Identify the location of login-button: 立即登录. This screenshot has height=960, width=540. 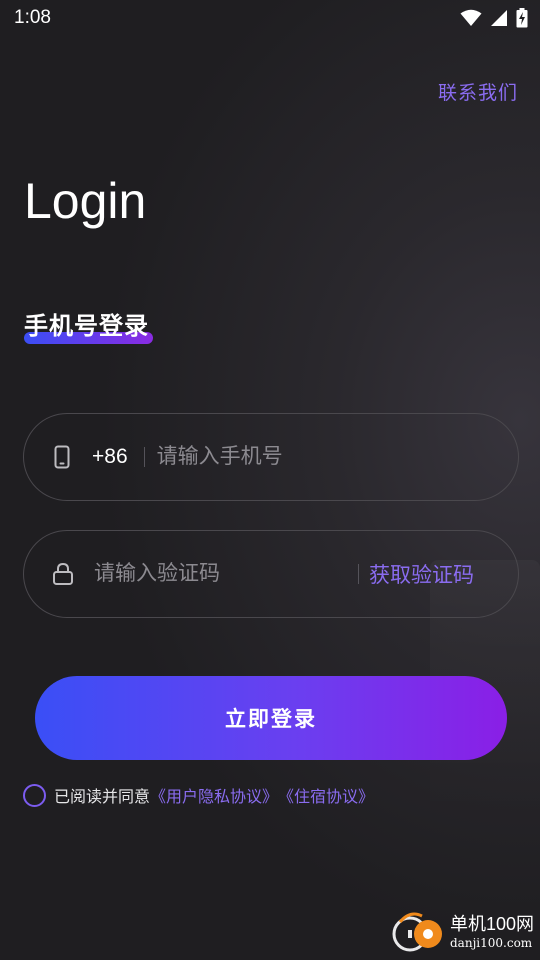
(271, 718).